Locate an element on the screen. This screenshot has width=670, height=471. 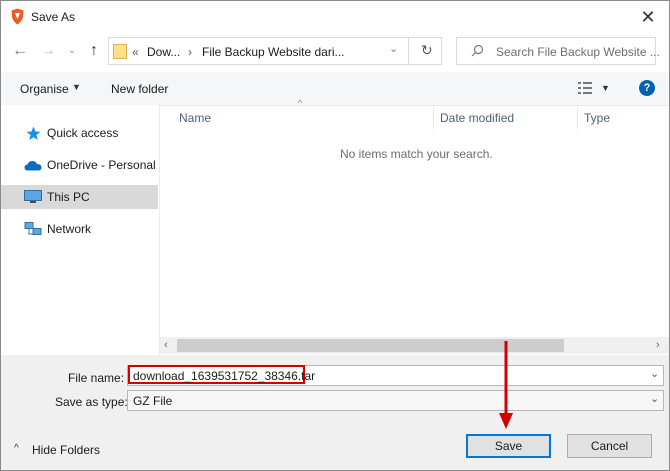
address-dropdown-chevron-icon: ⌄ is located at coordinates (393, 48).